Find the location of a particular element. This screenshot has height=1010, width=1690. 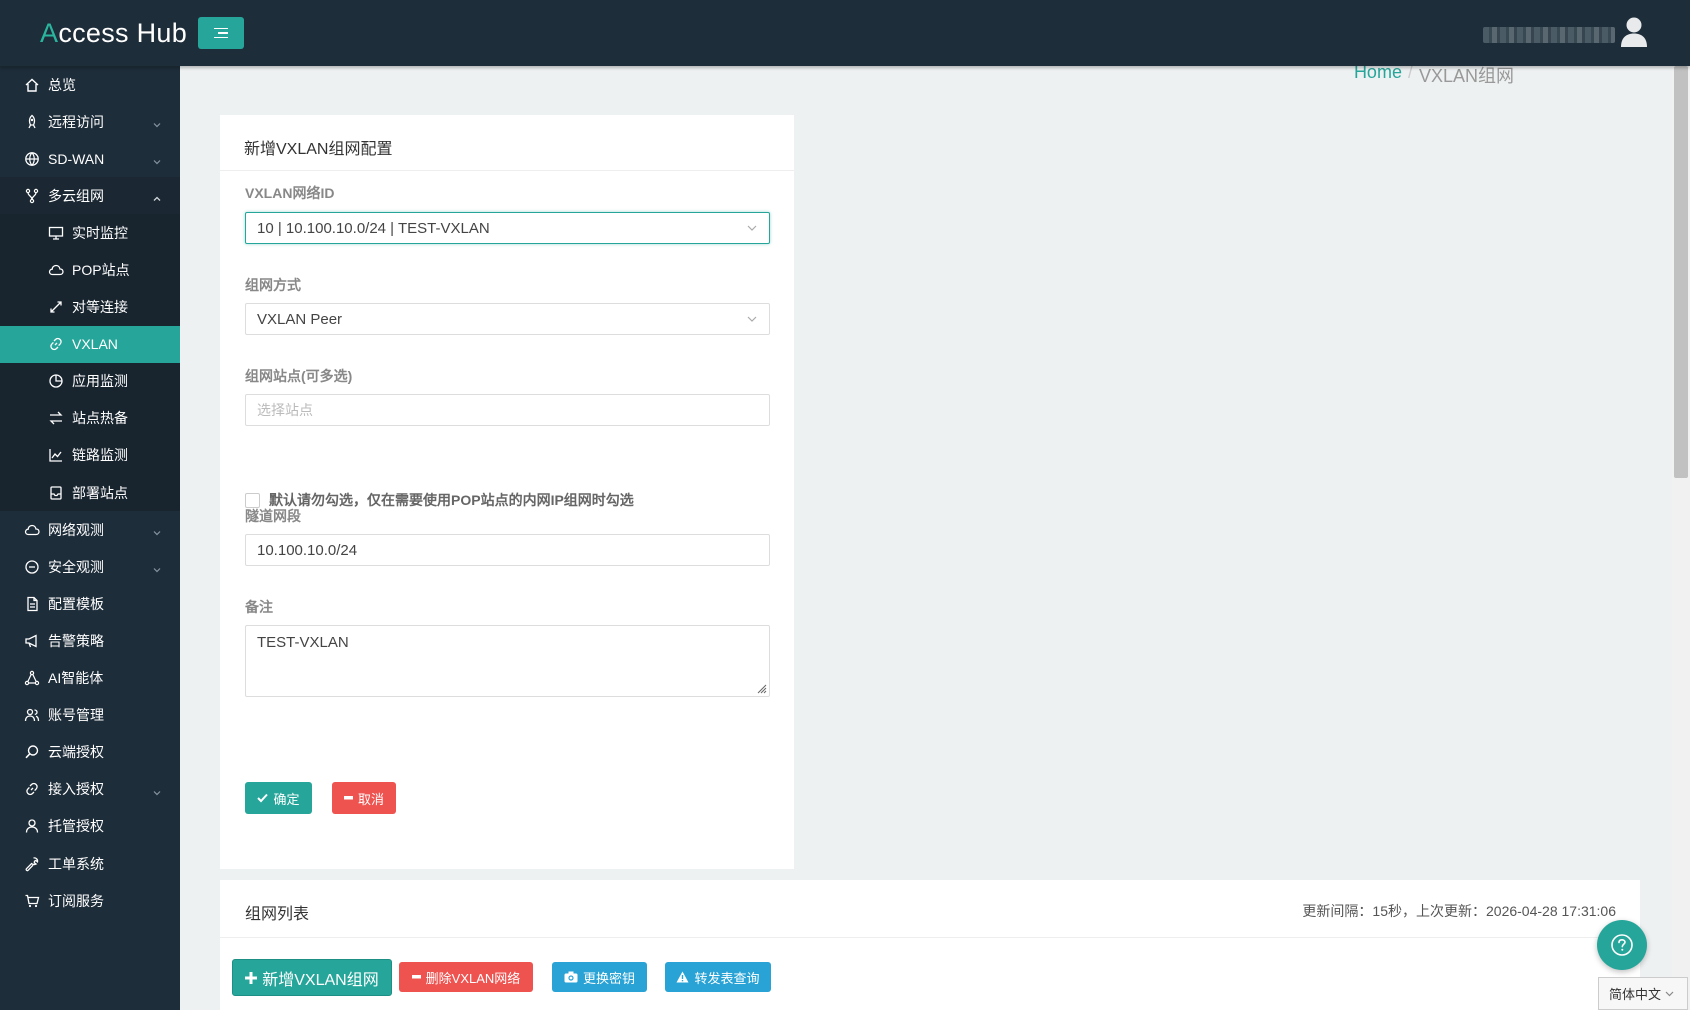

tunnel-subnet-input: 10.100.10.0/24 is located at coordinates (507, 550).